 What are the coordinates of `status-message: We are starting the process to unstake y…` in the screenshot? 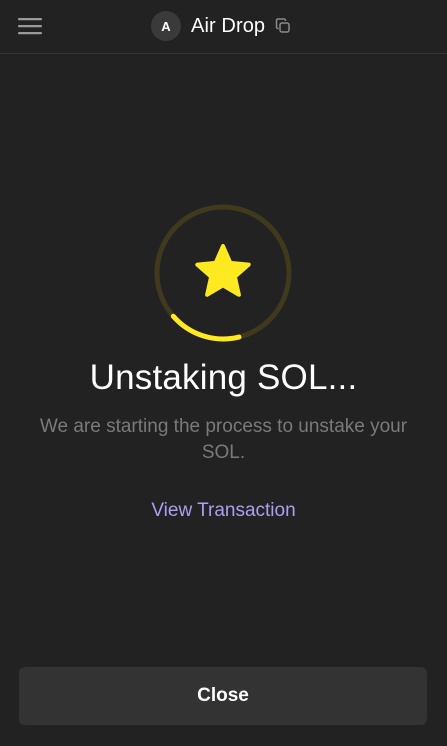 It's located at (223, 439).